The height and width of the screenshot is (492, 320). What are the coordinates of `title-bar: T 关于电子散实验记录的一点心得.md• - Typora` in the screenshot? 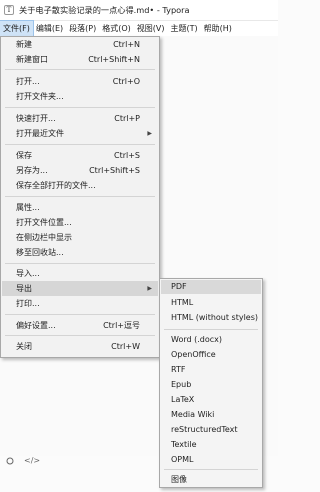 It's located at (139, 10).